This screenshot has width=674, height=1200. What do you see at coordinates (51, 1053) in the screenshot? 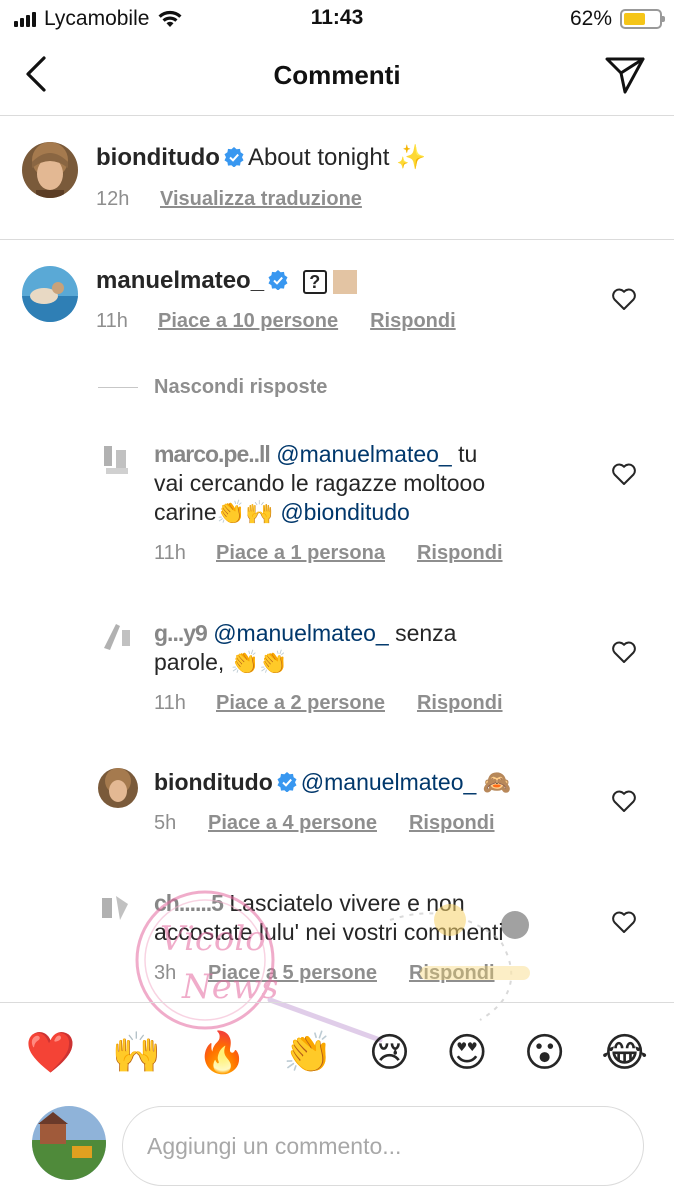
I see `emoji-button: ❤️` at bounding box center [51, 1053].